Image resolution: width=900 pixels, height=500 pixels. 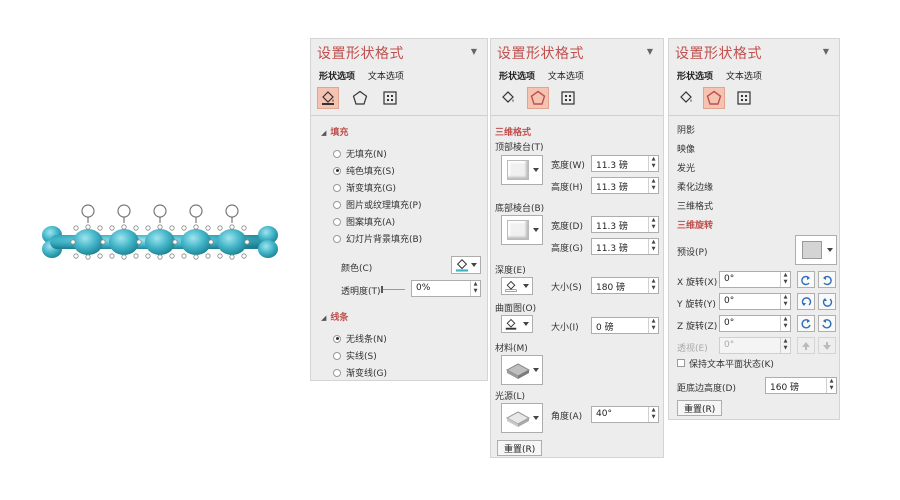 What do you see at coordinates (625, 224) in the screenshot?
I see `bottom-bevel-width-input: 11.3 磅 ▲ ▼` at bounding box center [625, 224].